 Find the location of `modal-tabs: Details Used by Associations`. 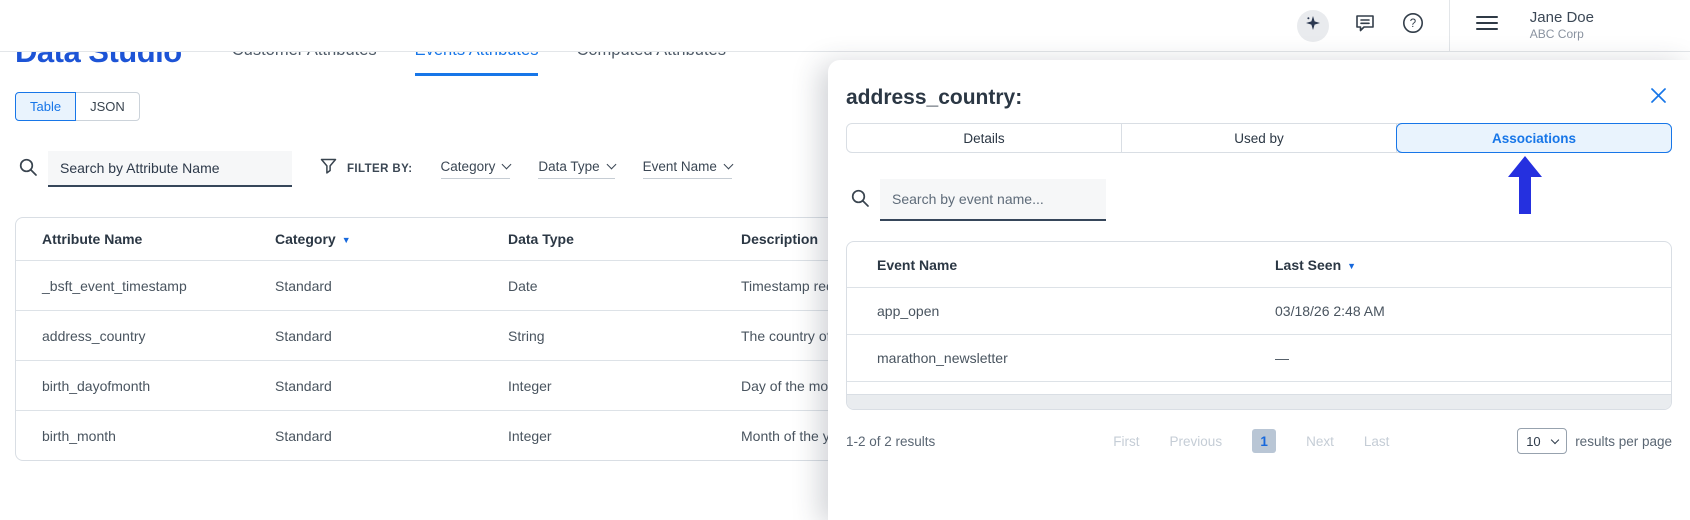

modal-tabs: Details Used by Associations is located at coordinates (1259, 138).